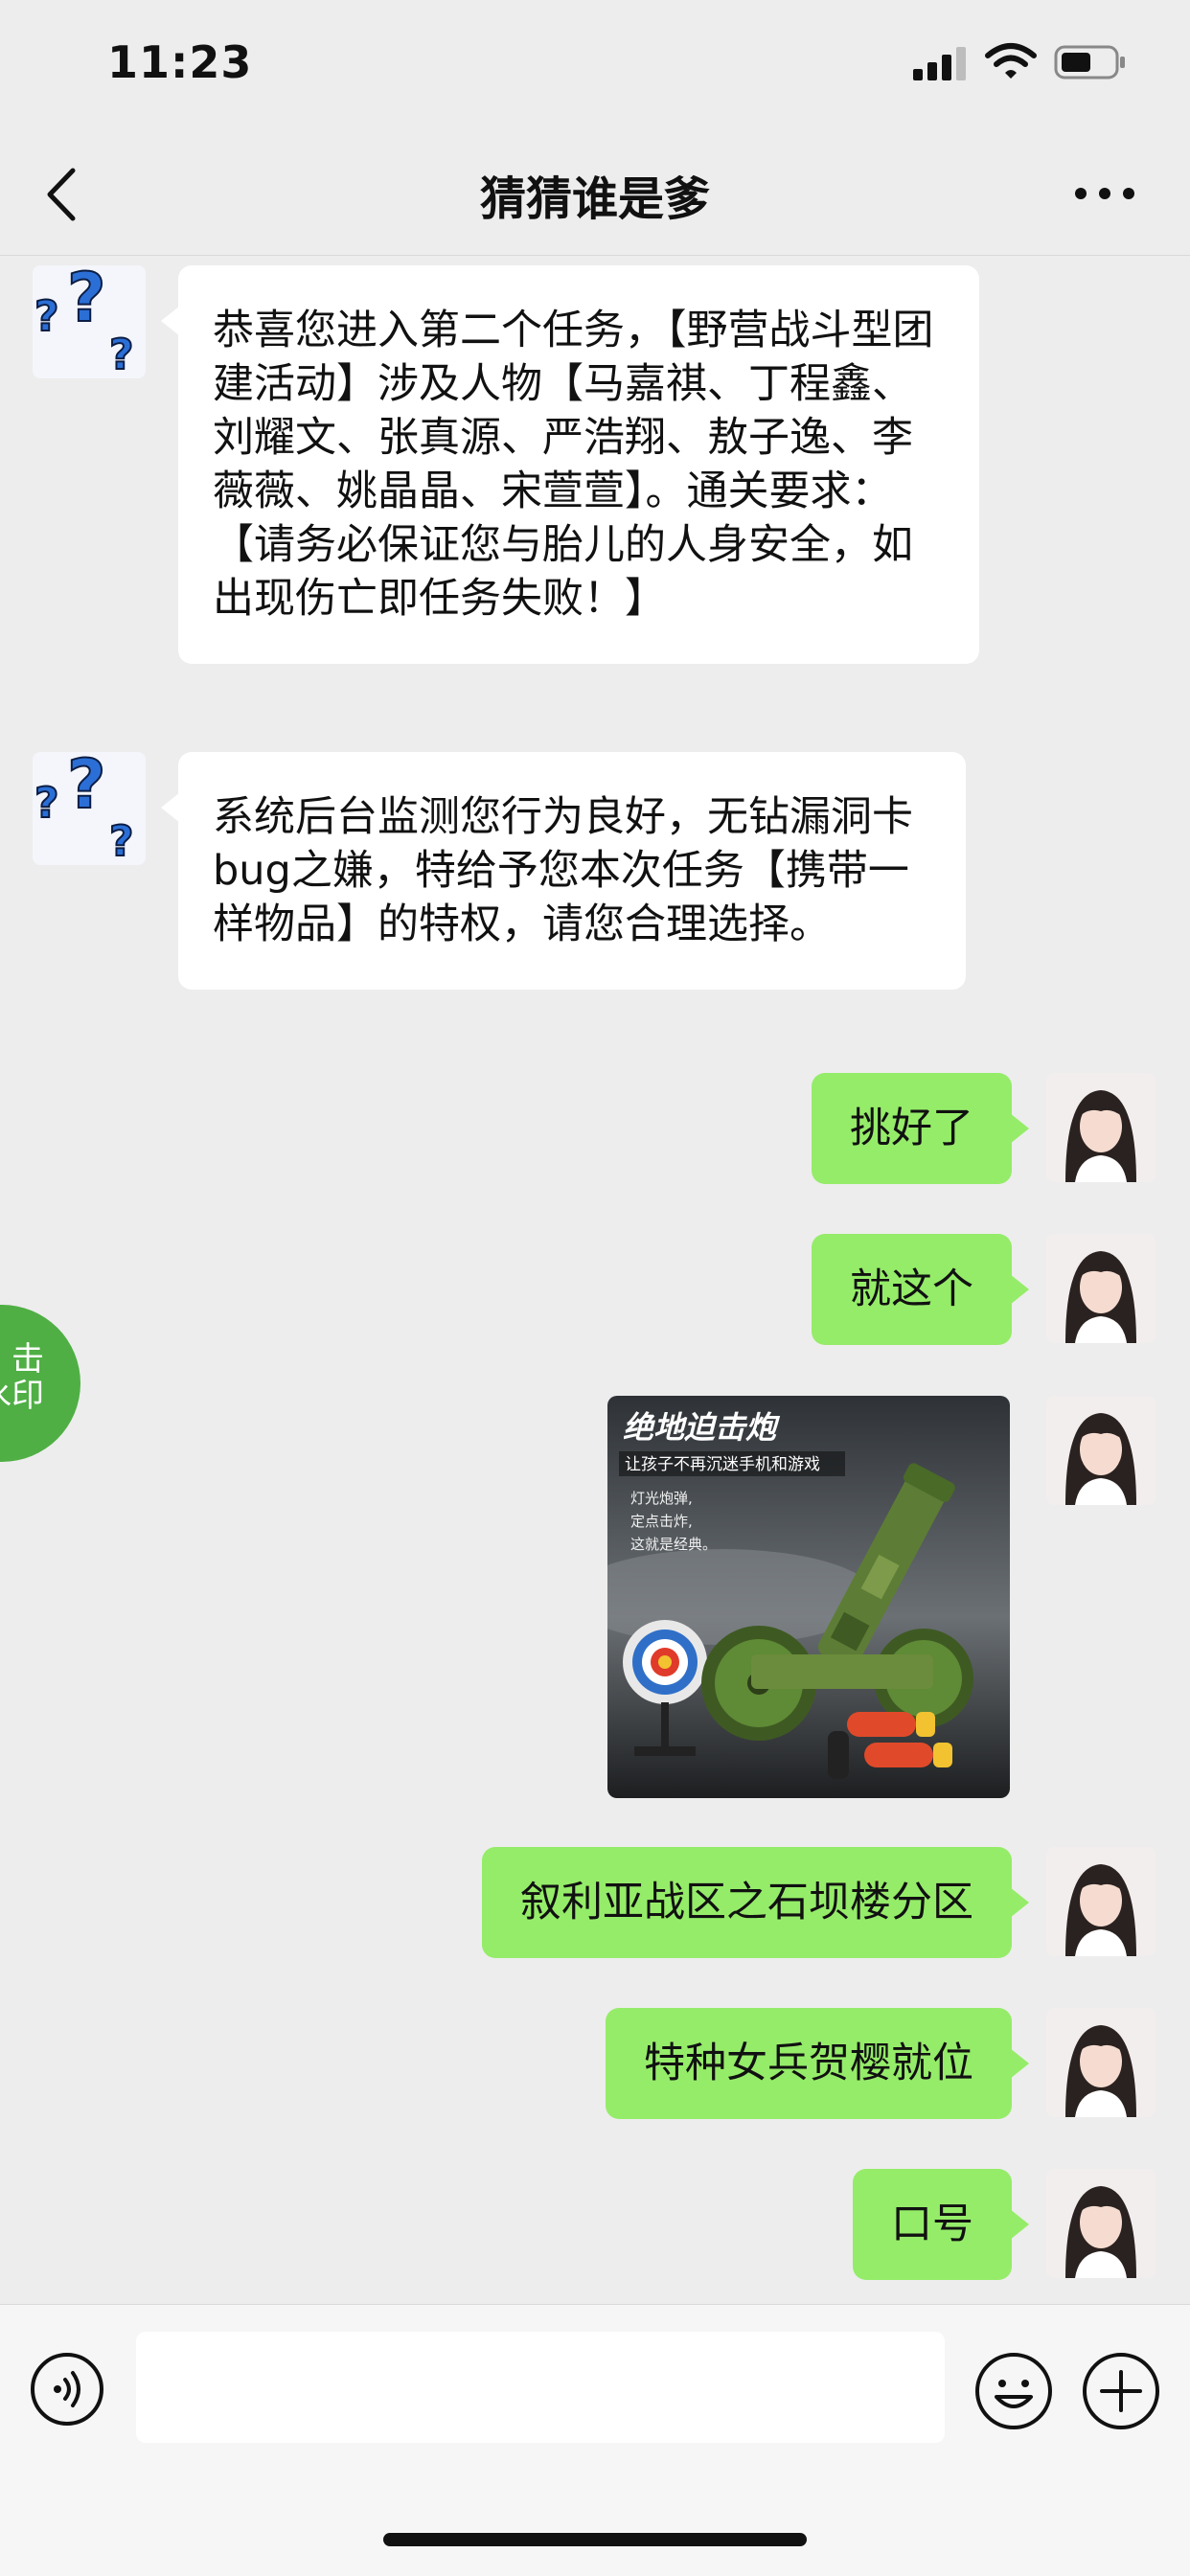 The image size is (1190, 2576). What do you see at coordinates (1104, 193) in the screenshot?
I see `more-options-icon` at bounding box center [1104, 193].